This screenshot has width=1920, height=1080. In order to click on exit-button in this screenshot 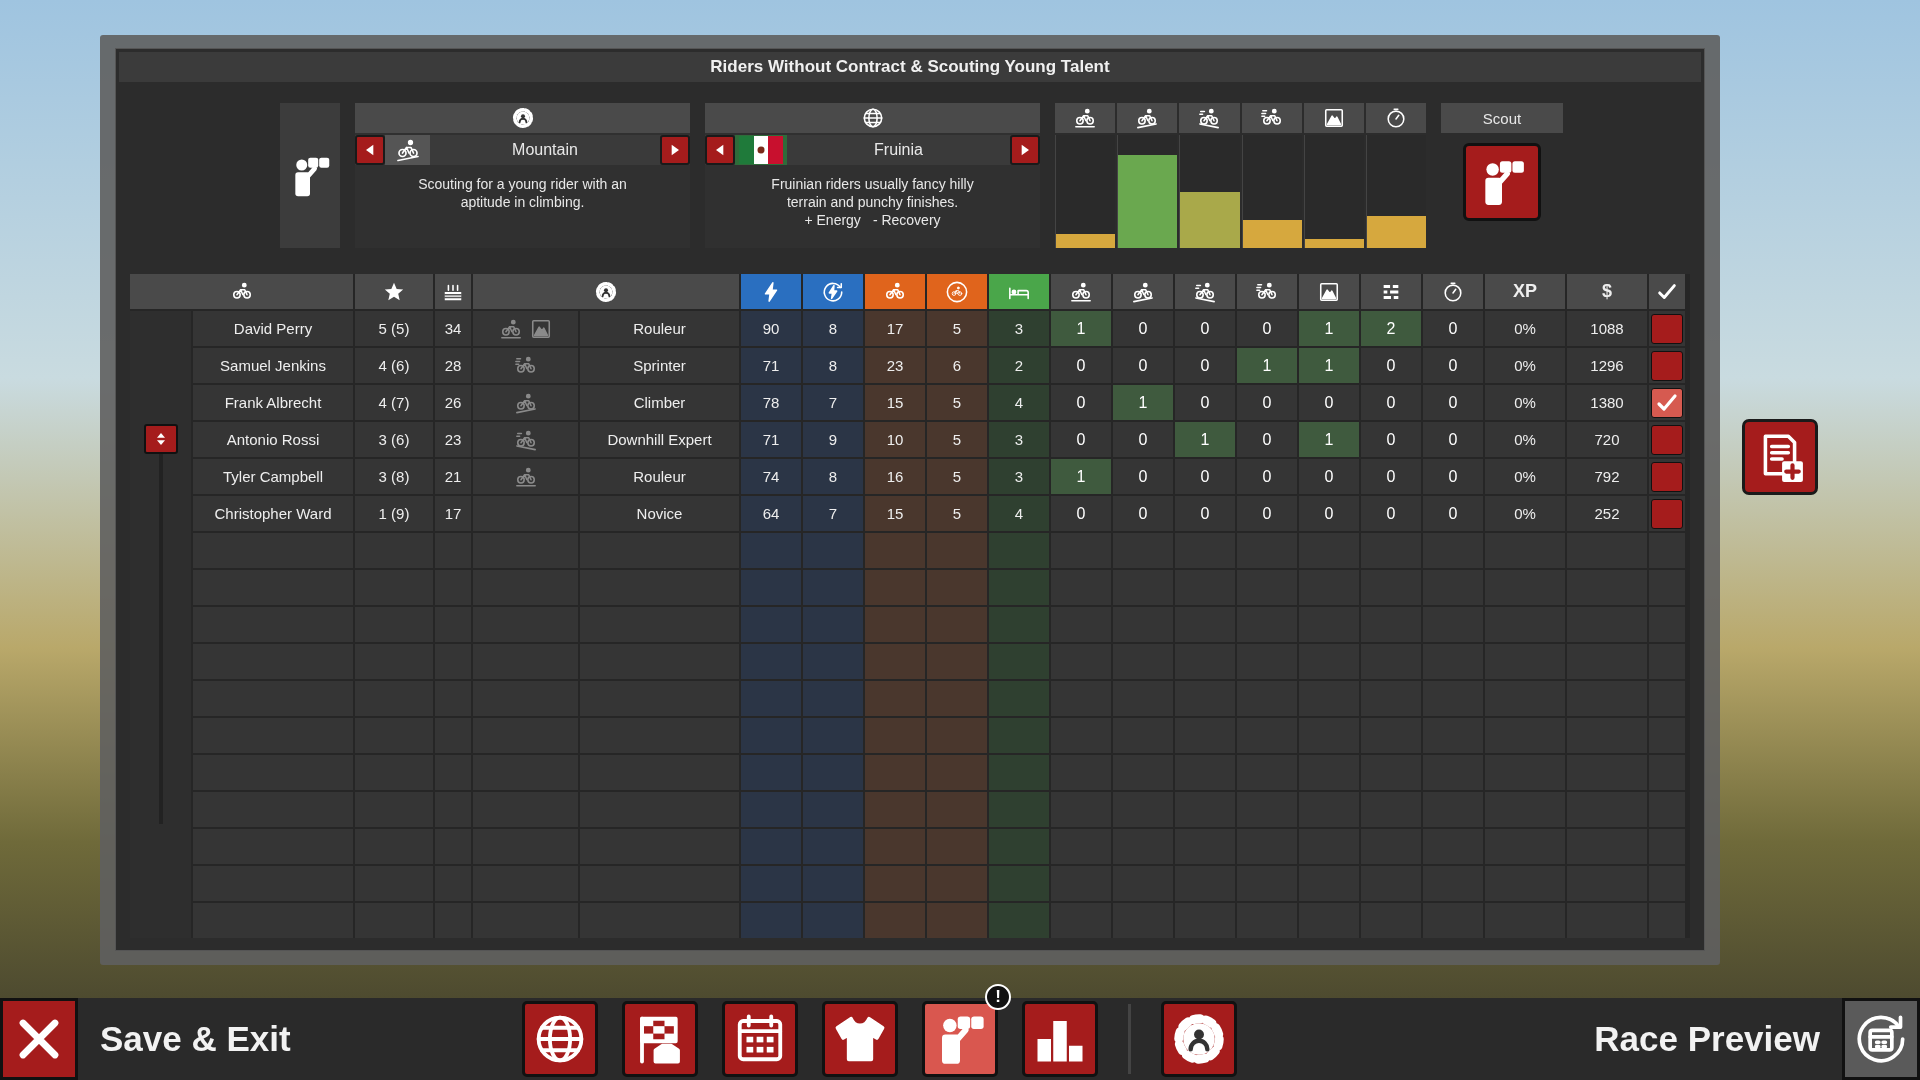, I will do `click(39, 1039)`.